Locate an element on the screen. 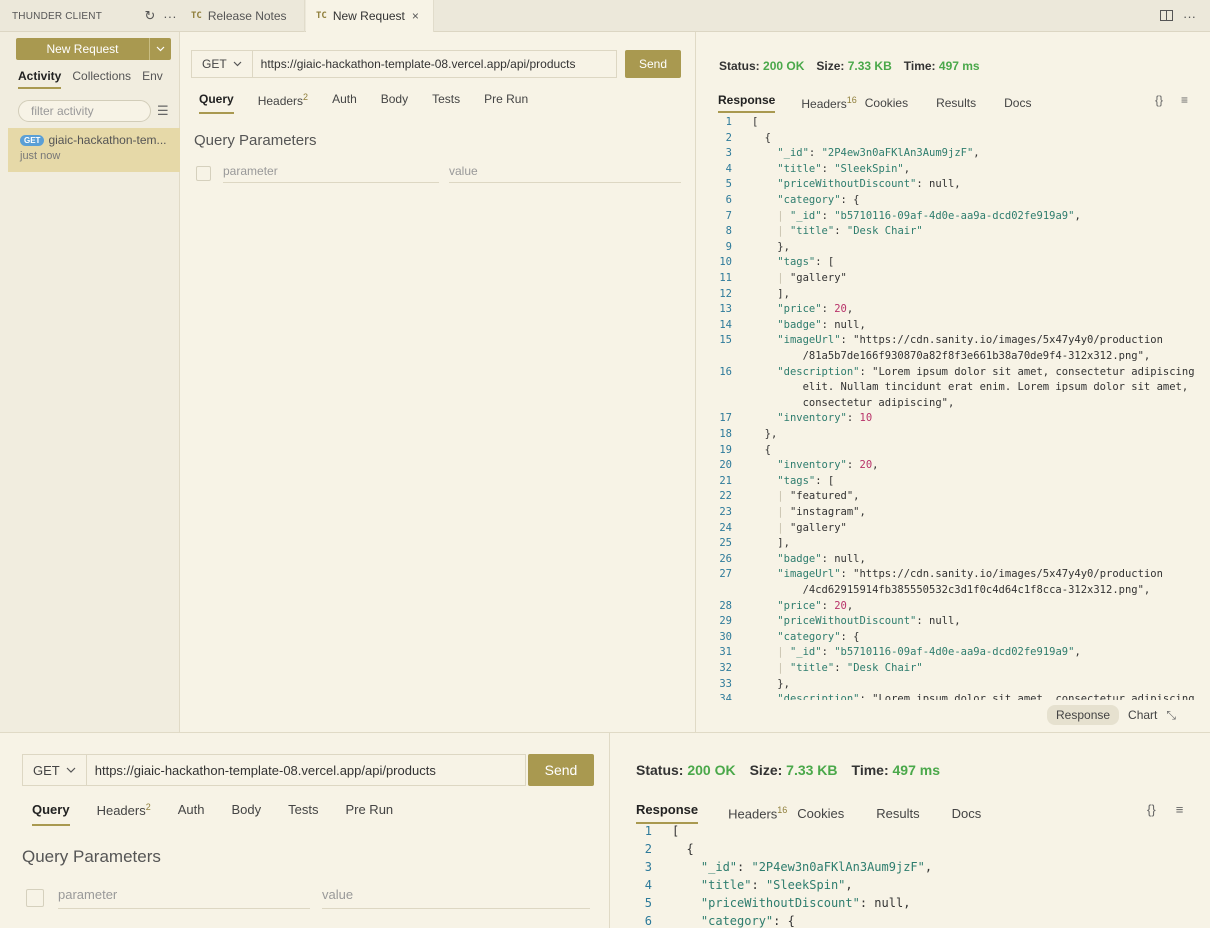  line-number: 12 is located at coordinates (725, 293).